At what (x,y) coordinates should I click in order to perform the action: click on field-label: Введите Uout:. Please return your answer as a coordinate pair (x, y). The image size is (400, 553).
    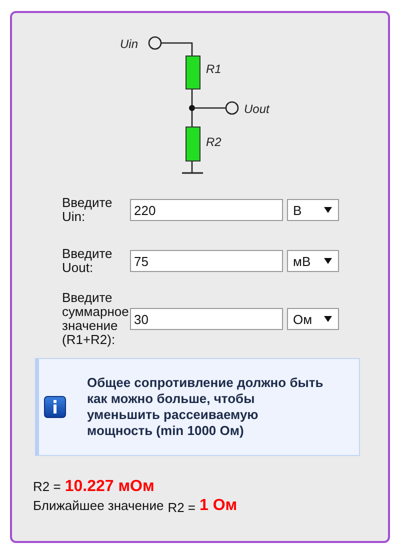
    Looking at the image, I should click on (88, 261).